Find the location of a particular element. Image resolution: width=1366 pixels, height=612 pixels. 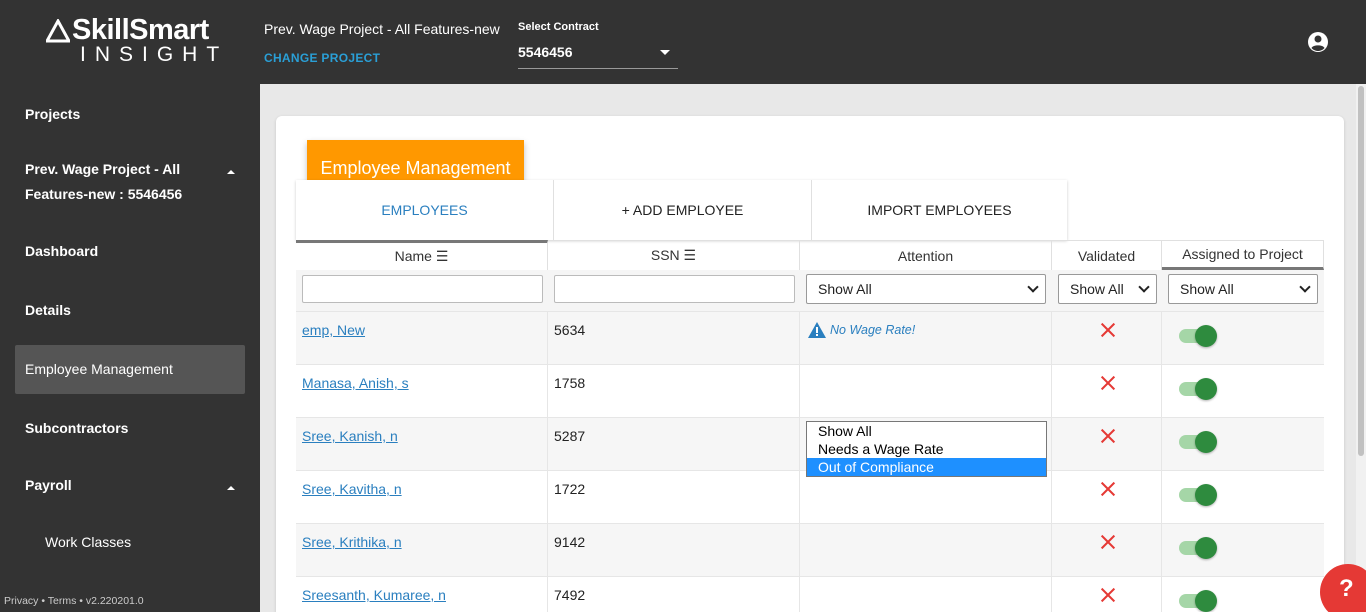

name-filter-input is located at coordinates (422, 289).